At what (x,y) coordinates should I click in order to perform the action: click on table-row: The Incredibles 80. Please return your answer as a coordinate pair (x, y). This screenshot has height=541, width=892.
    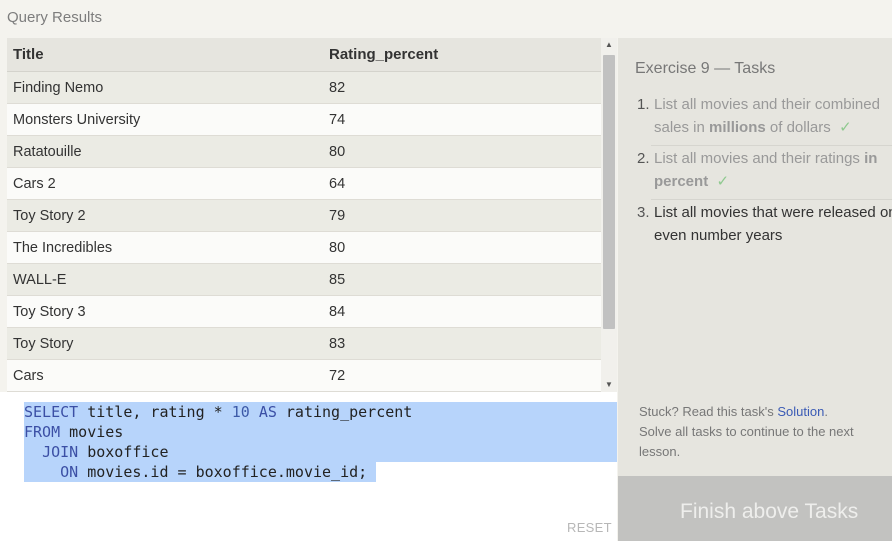
    Looking at the image, I should click on (304, 247).